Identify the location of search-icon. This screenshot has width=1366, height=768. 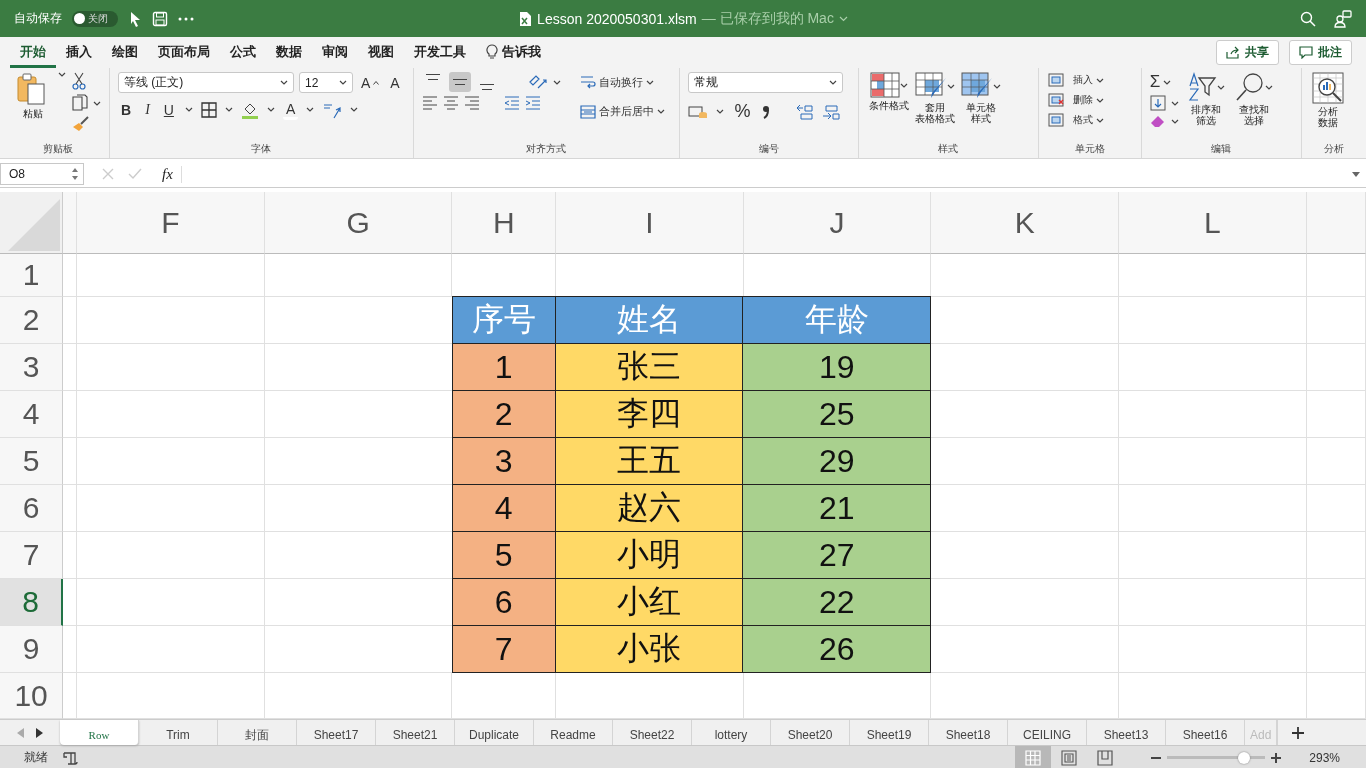
(1308, 18).